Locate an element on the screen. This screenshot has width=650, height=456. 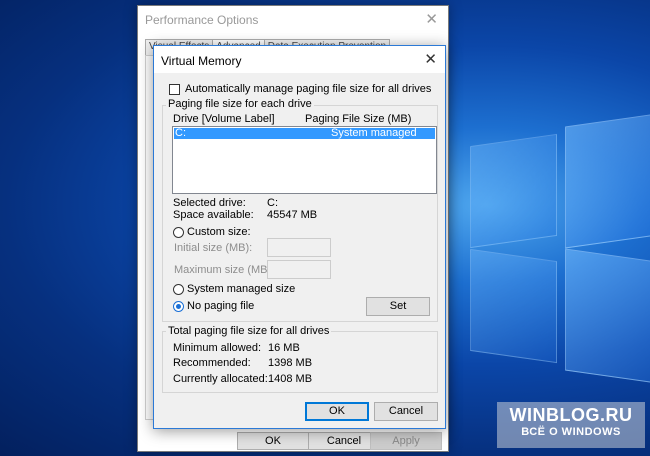
title-bar: Virtual Memory ✕ is located at coordinates (299, 59).